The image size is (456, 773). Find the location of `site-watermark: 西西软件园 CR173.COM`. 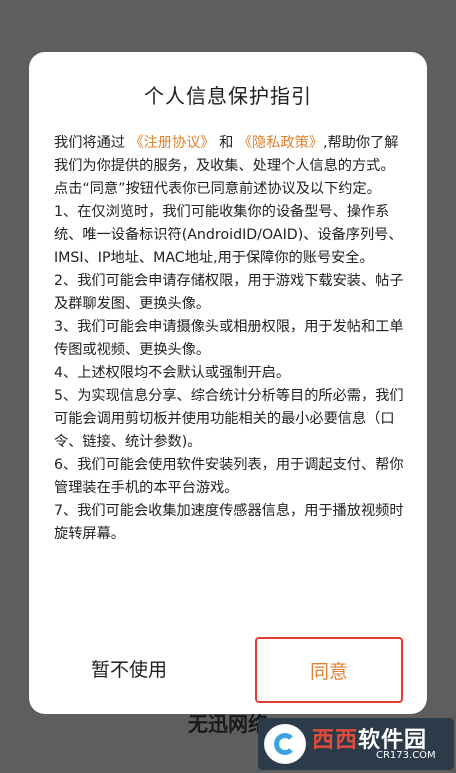

site-watermark: 西西软件园 CR173.COM is located at coordinates (356, 744).